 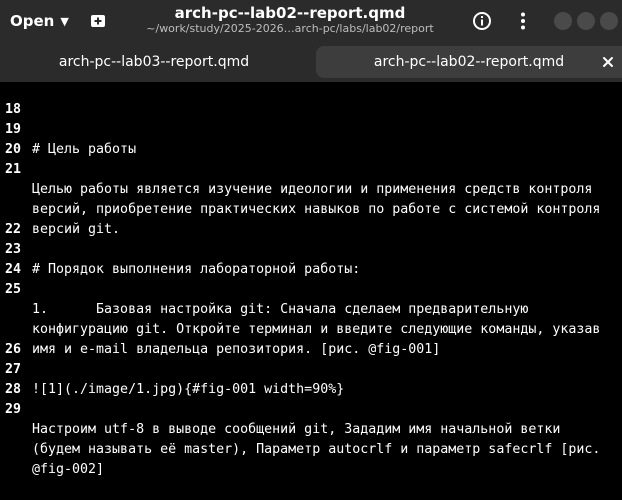 I want to click on editor-line: версий git., so click(x=311, y=208).